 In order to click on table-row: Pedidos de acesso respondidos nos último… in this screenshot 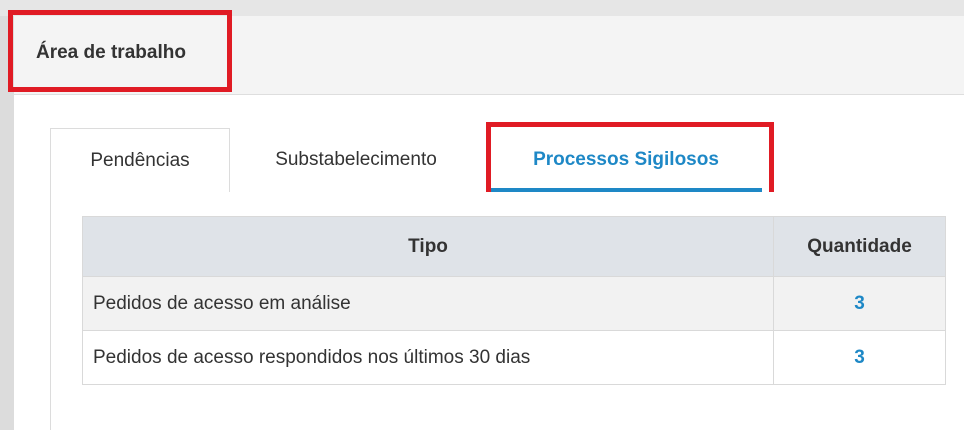, I will do `click(513, 357)`.